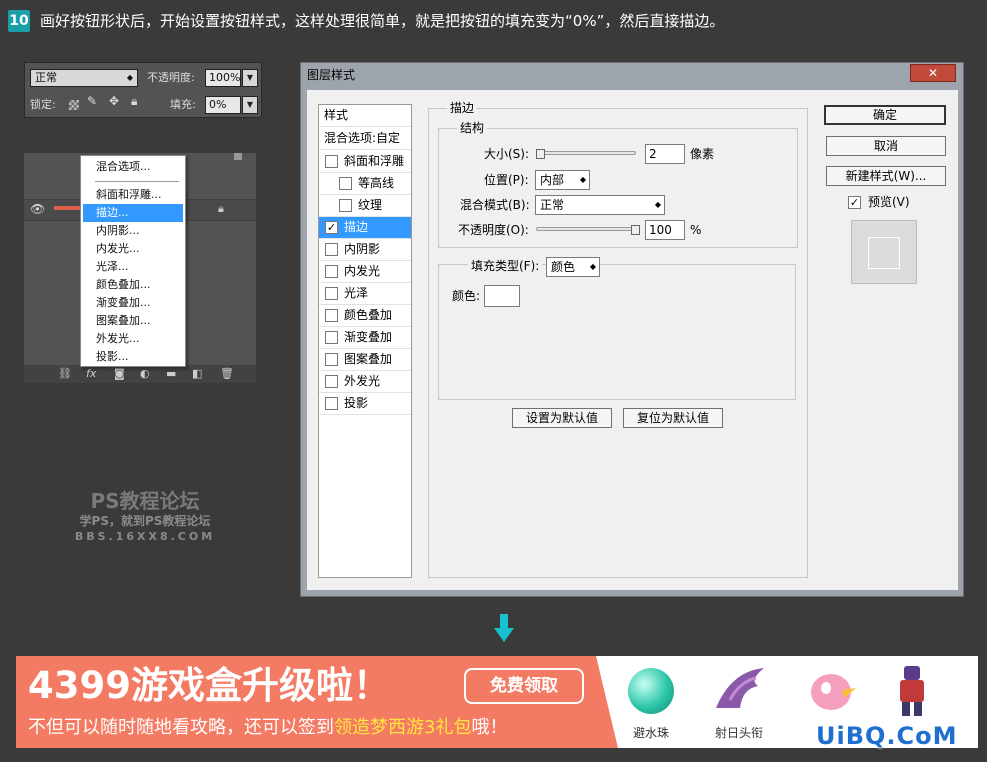  I want to click on adjustment-icon: ◐, so click(145, 374).